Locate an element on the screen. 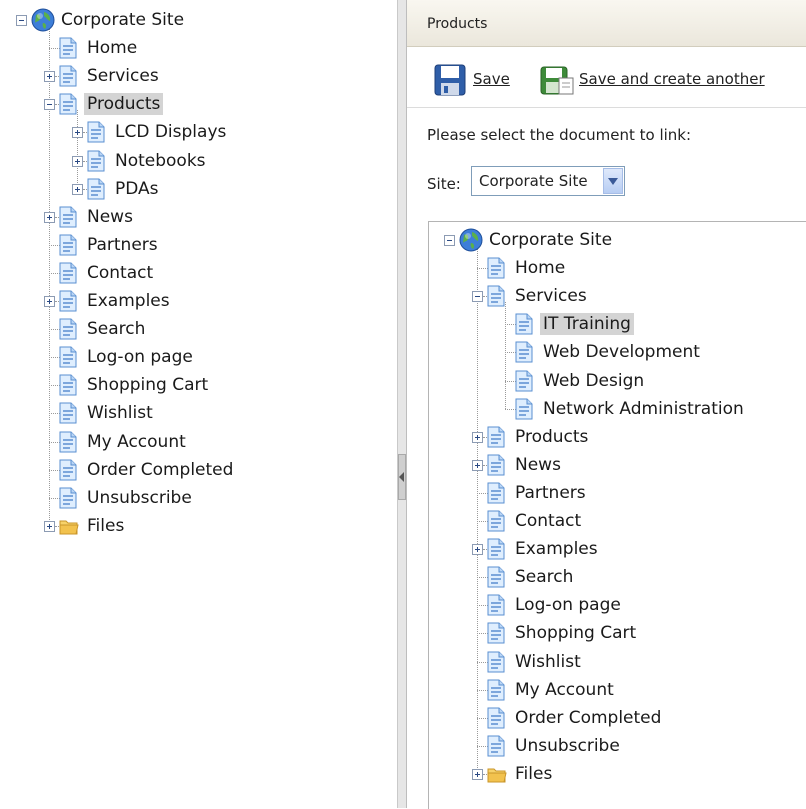 The width and height of the screenshot is (806, 809). tree-node: Network Administration is located at coordinates (617, 412).